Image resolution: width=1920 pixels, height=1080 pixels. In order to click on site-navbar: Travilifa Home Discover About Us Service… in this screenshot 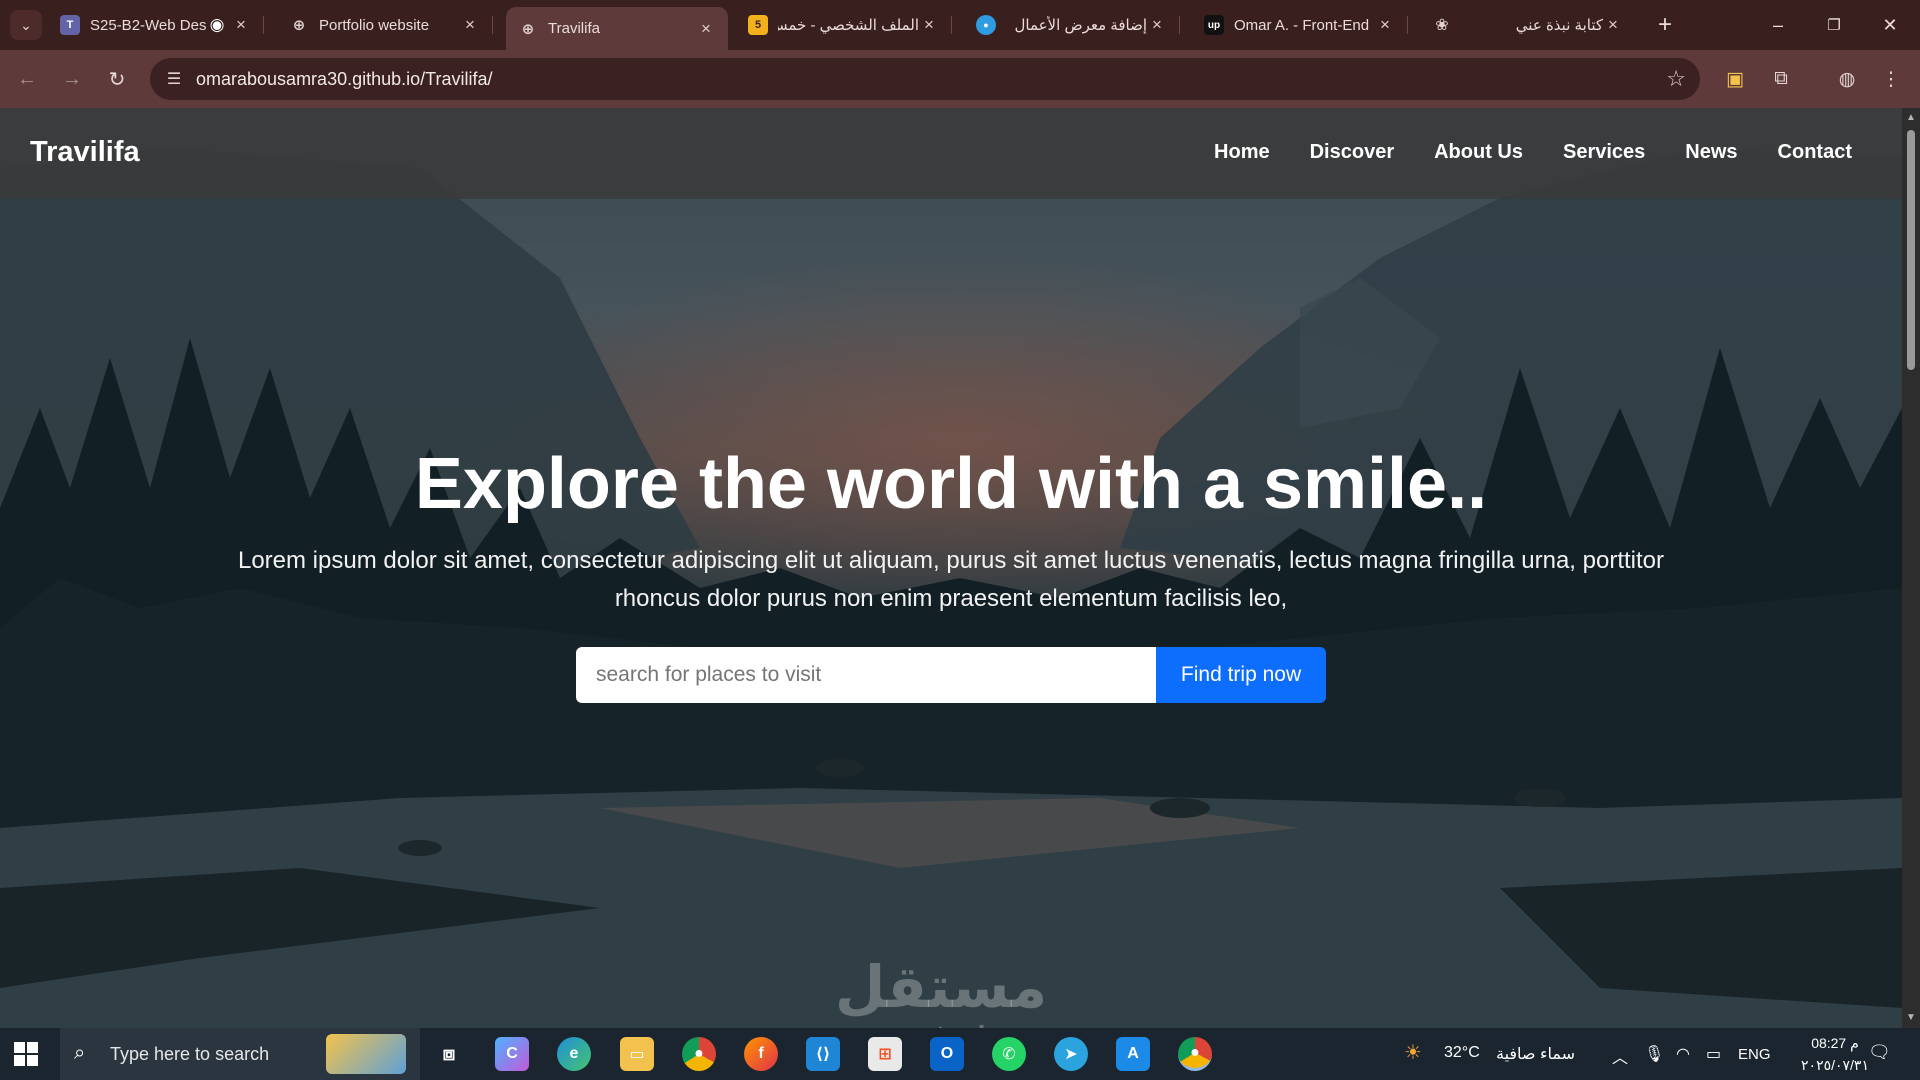, I will do `click(951, 153)`.